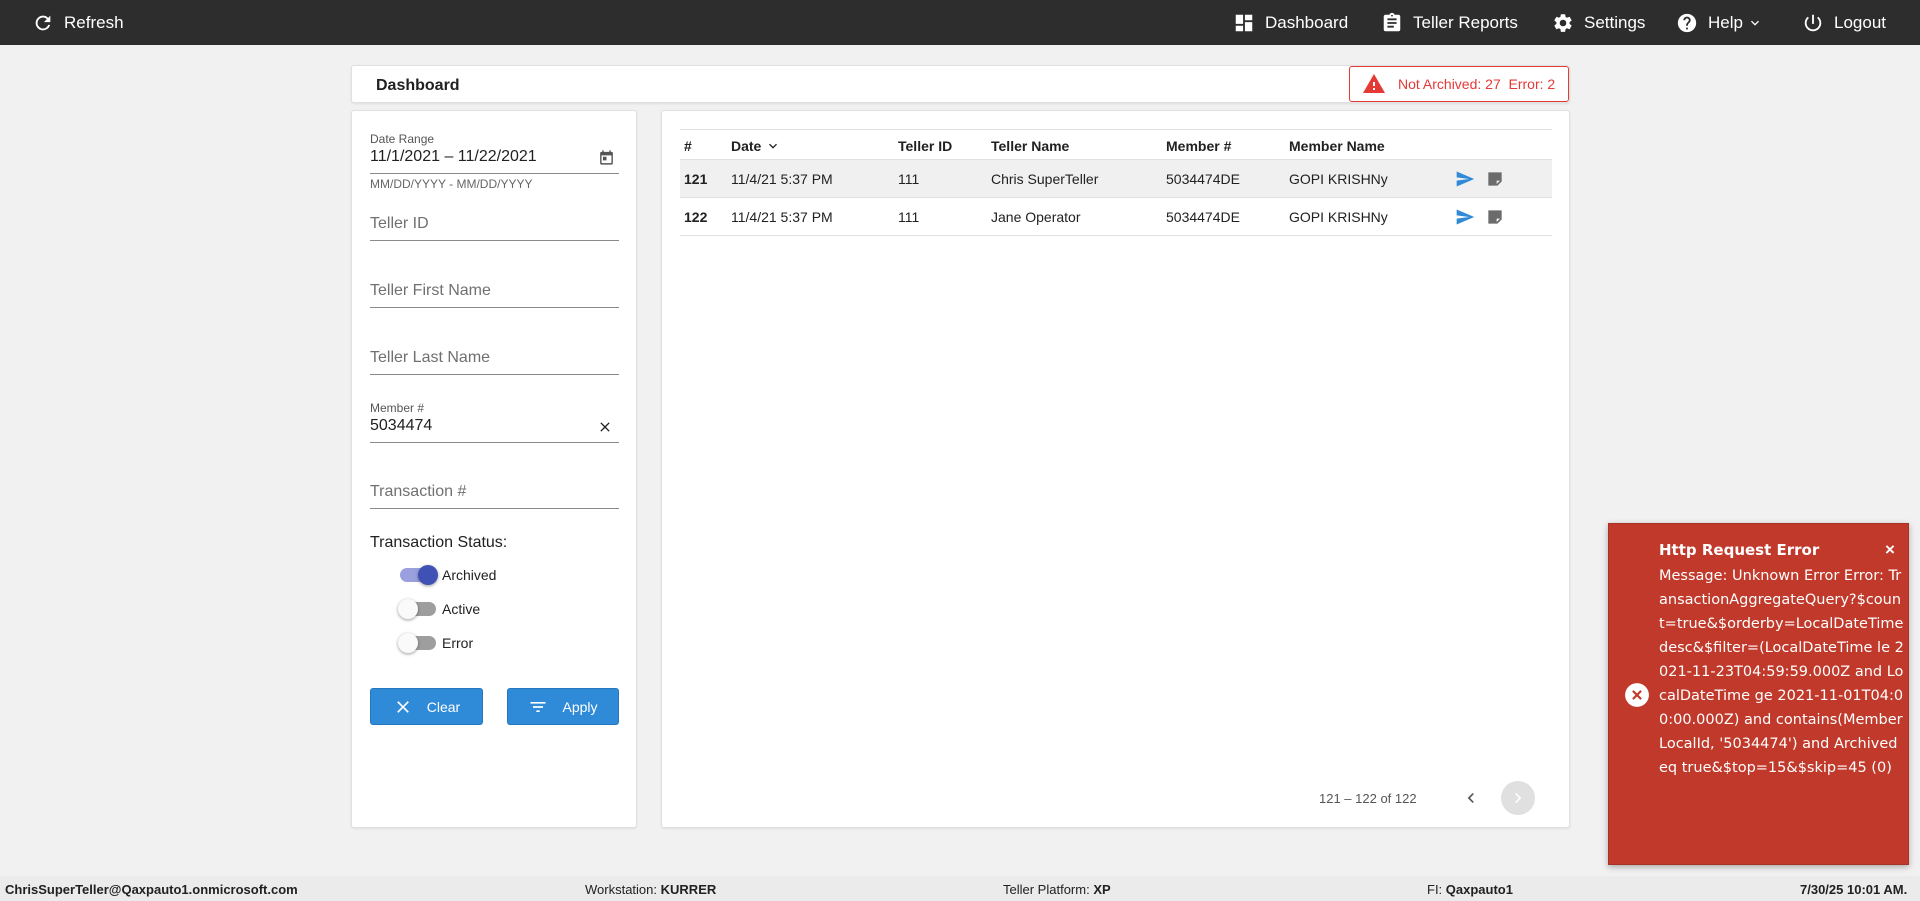  I want to click on logout-label: Logout, so click(1860, 22).